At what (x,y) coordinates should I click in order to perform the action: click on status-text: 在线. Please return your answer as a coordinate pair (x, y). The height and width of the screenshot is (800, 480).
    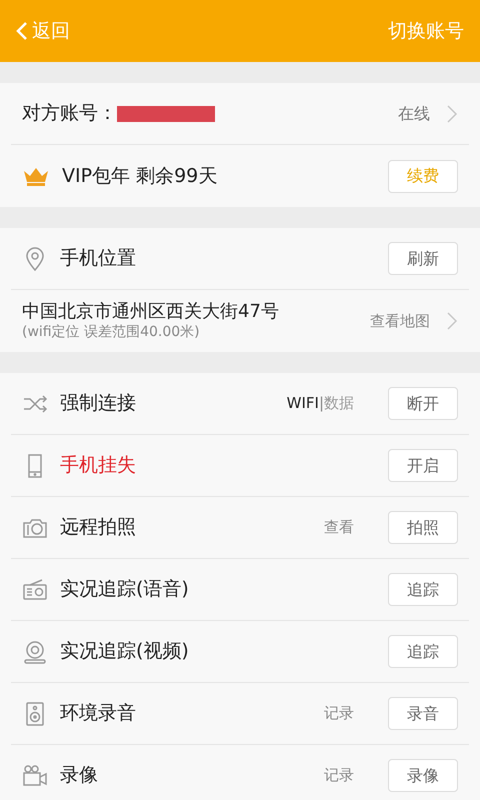
    Looking at the image, I should click on (414, 113).